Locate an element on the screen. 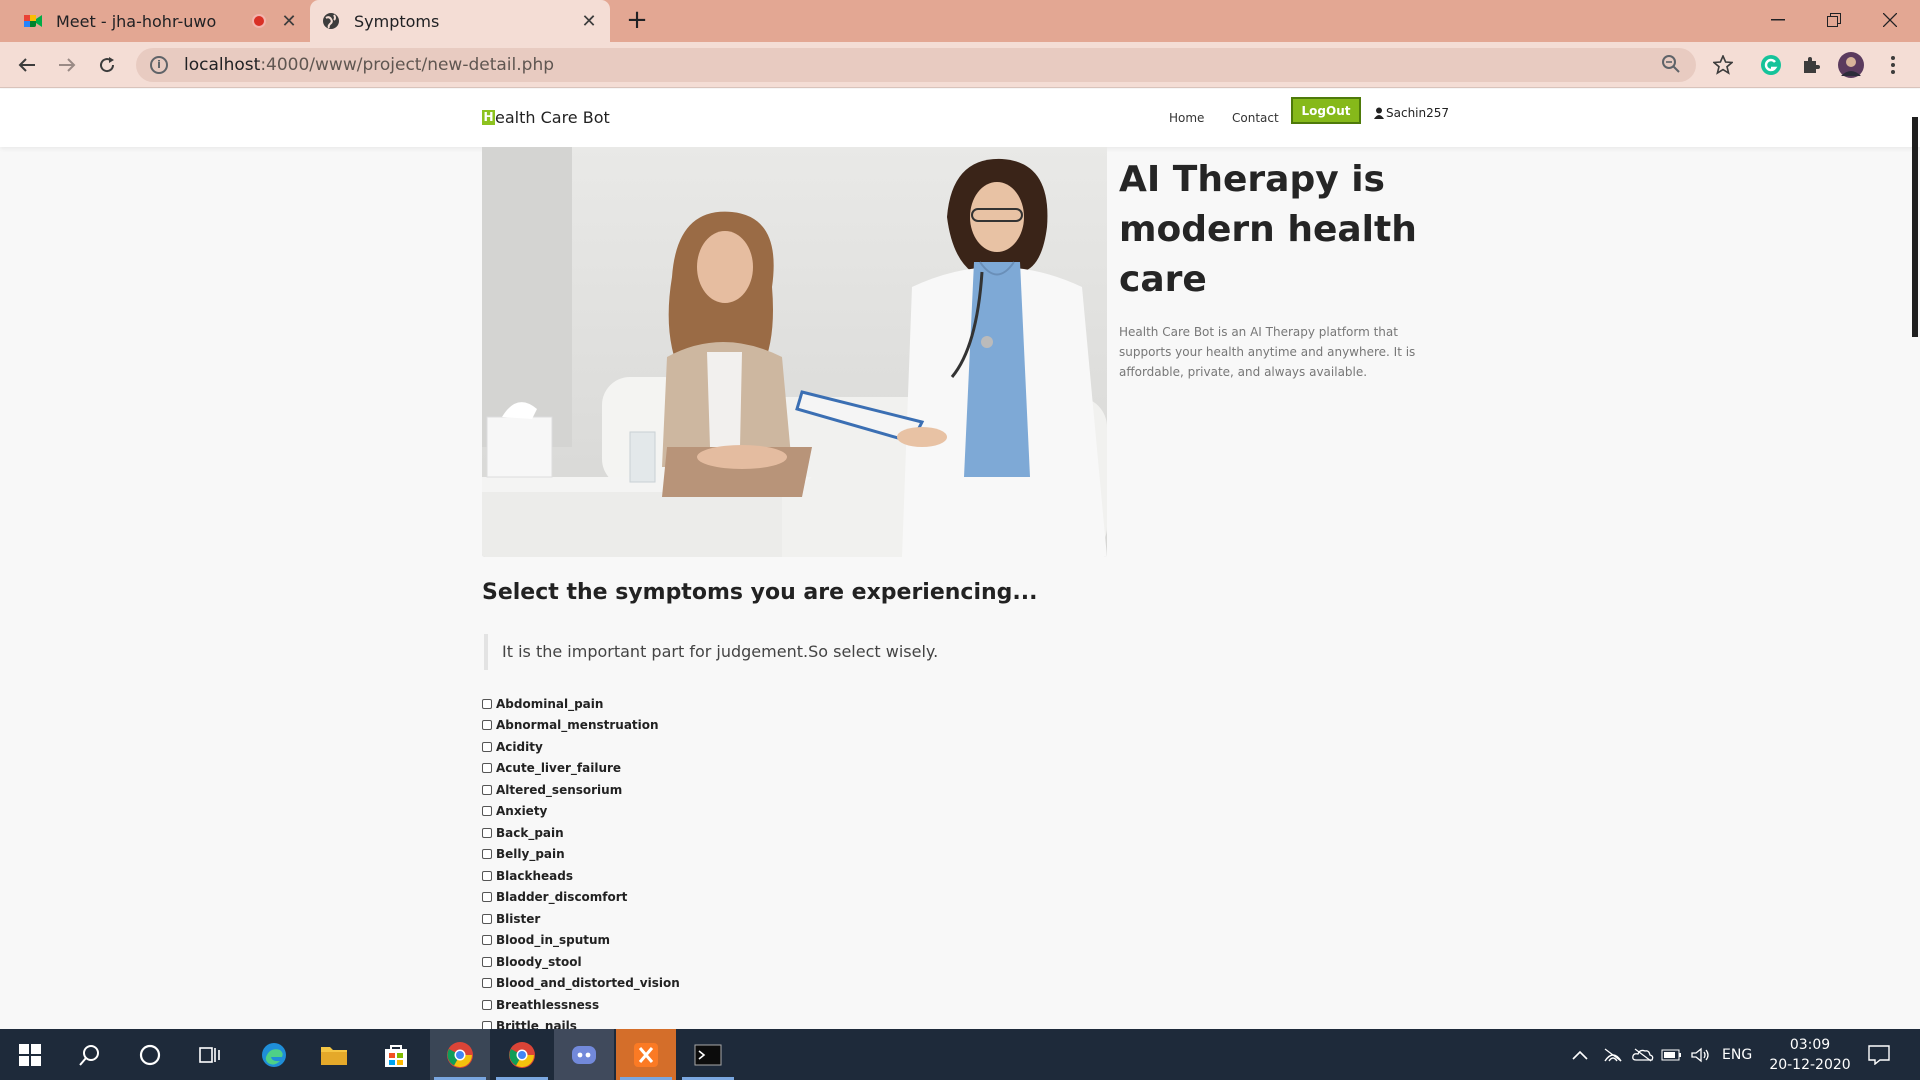  start-button is located at coordinates (30, 1054).